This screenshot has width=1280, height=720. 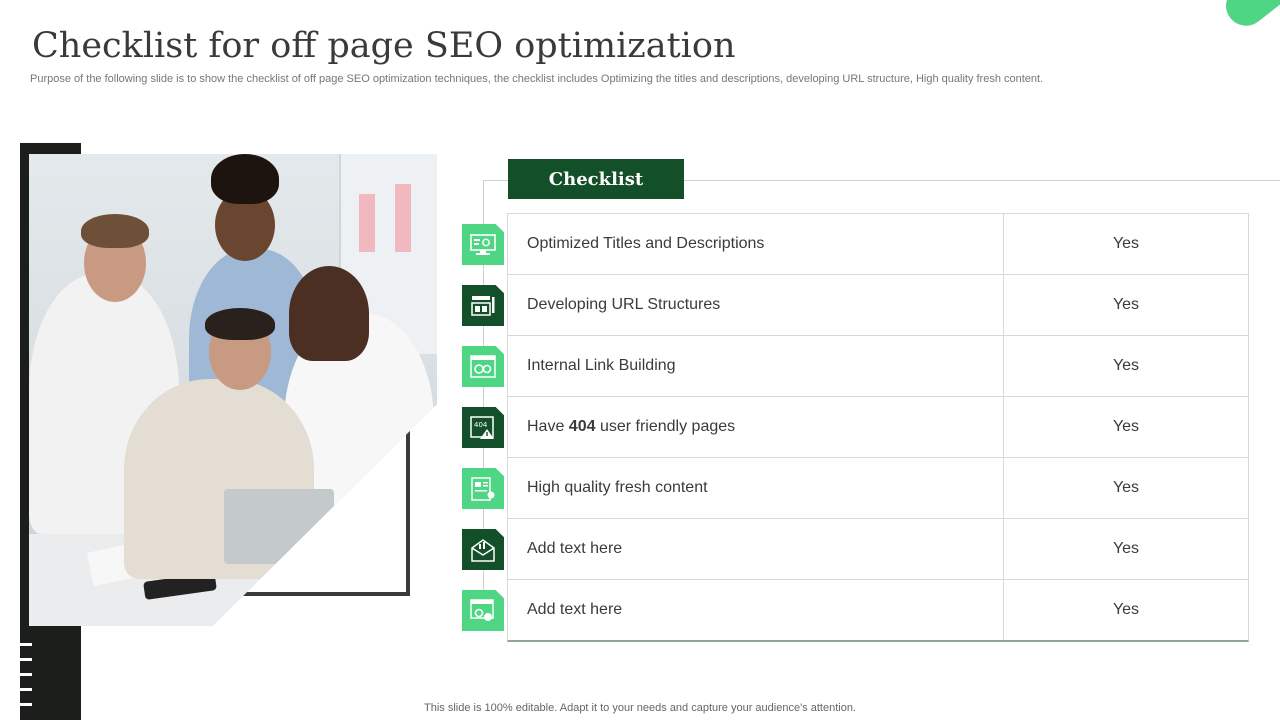 I want to click on content-document-icon, so click(x=483, y=488).